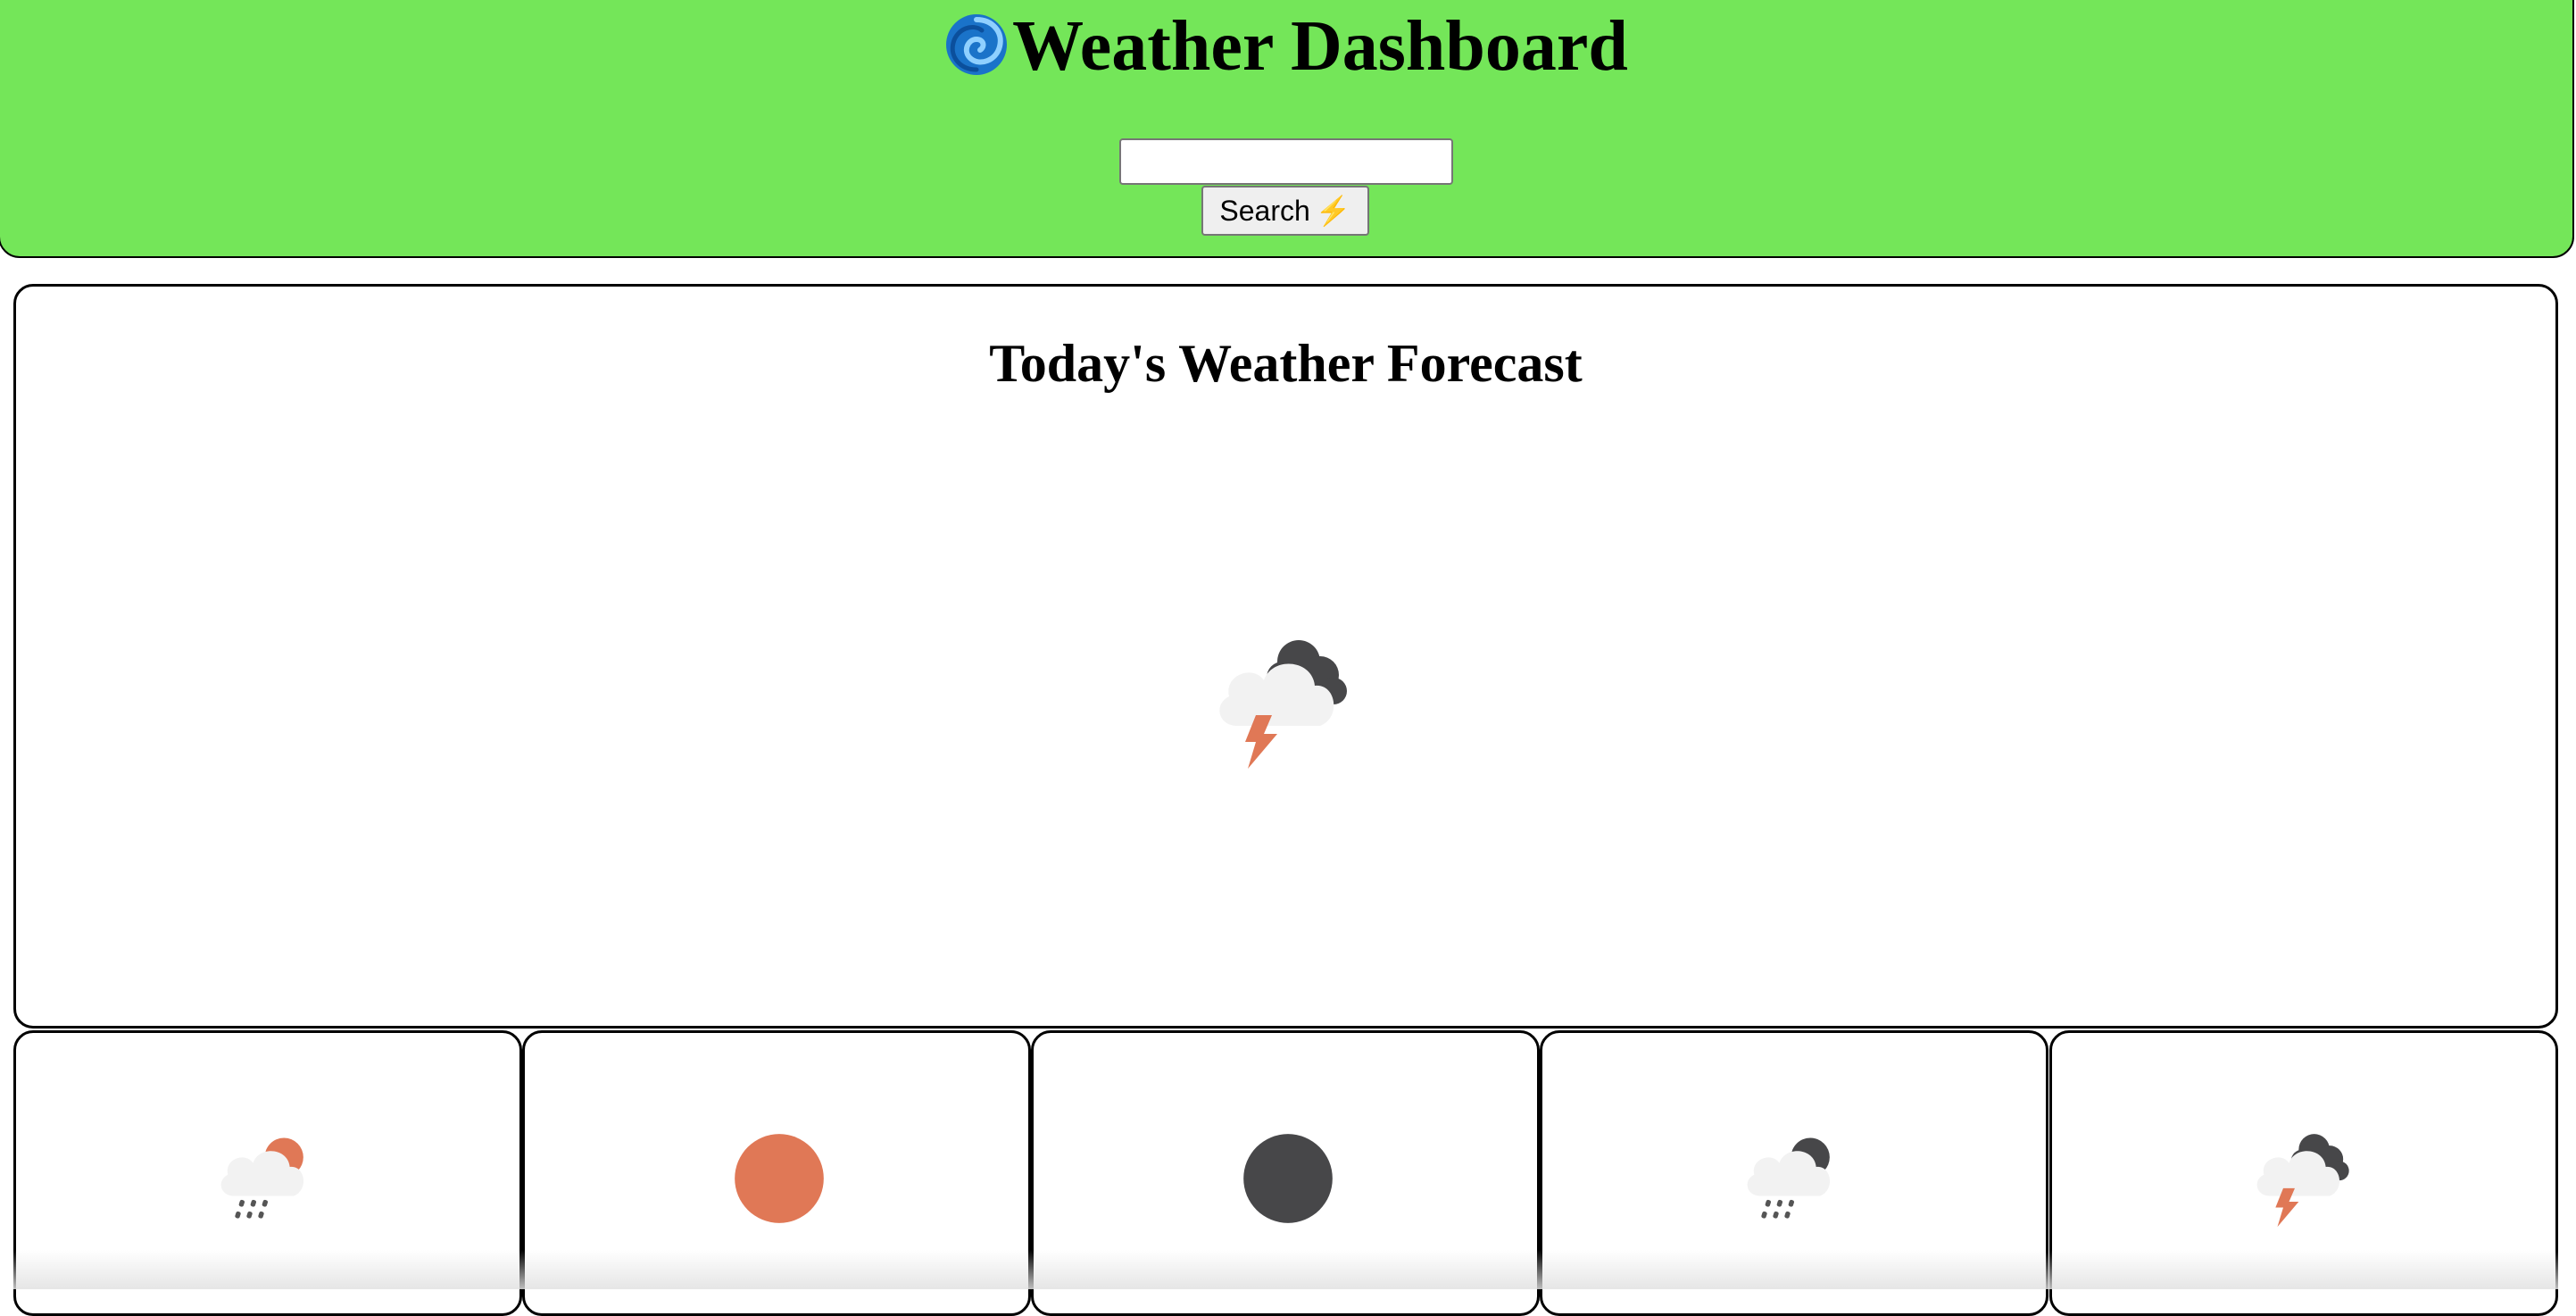 The width and height of the screenshot is (2576, 1316). What do you see at coordinates (1286, 363) in the screenshot?
I see `today-forecast-heading: Today's Weather Forecast` at bounding box center [1286, 363].